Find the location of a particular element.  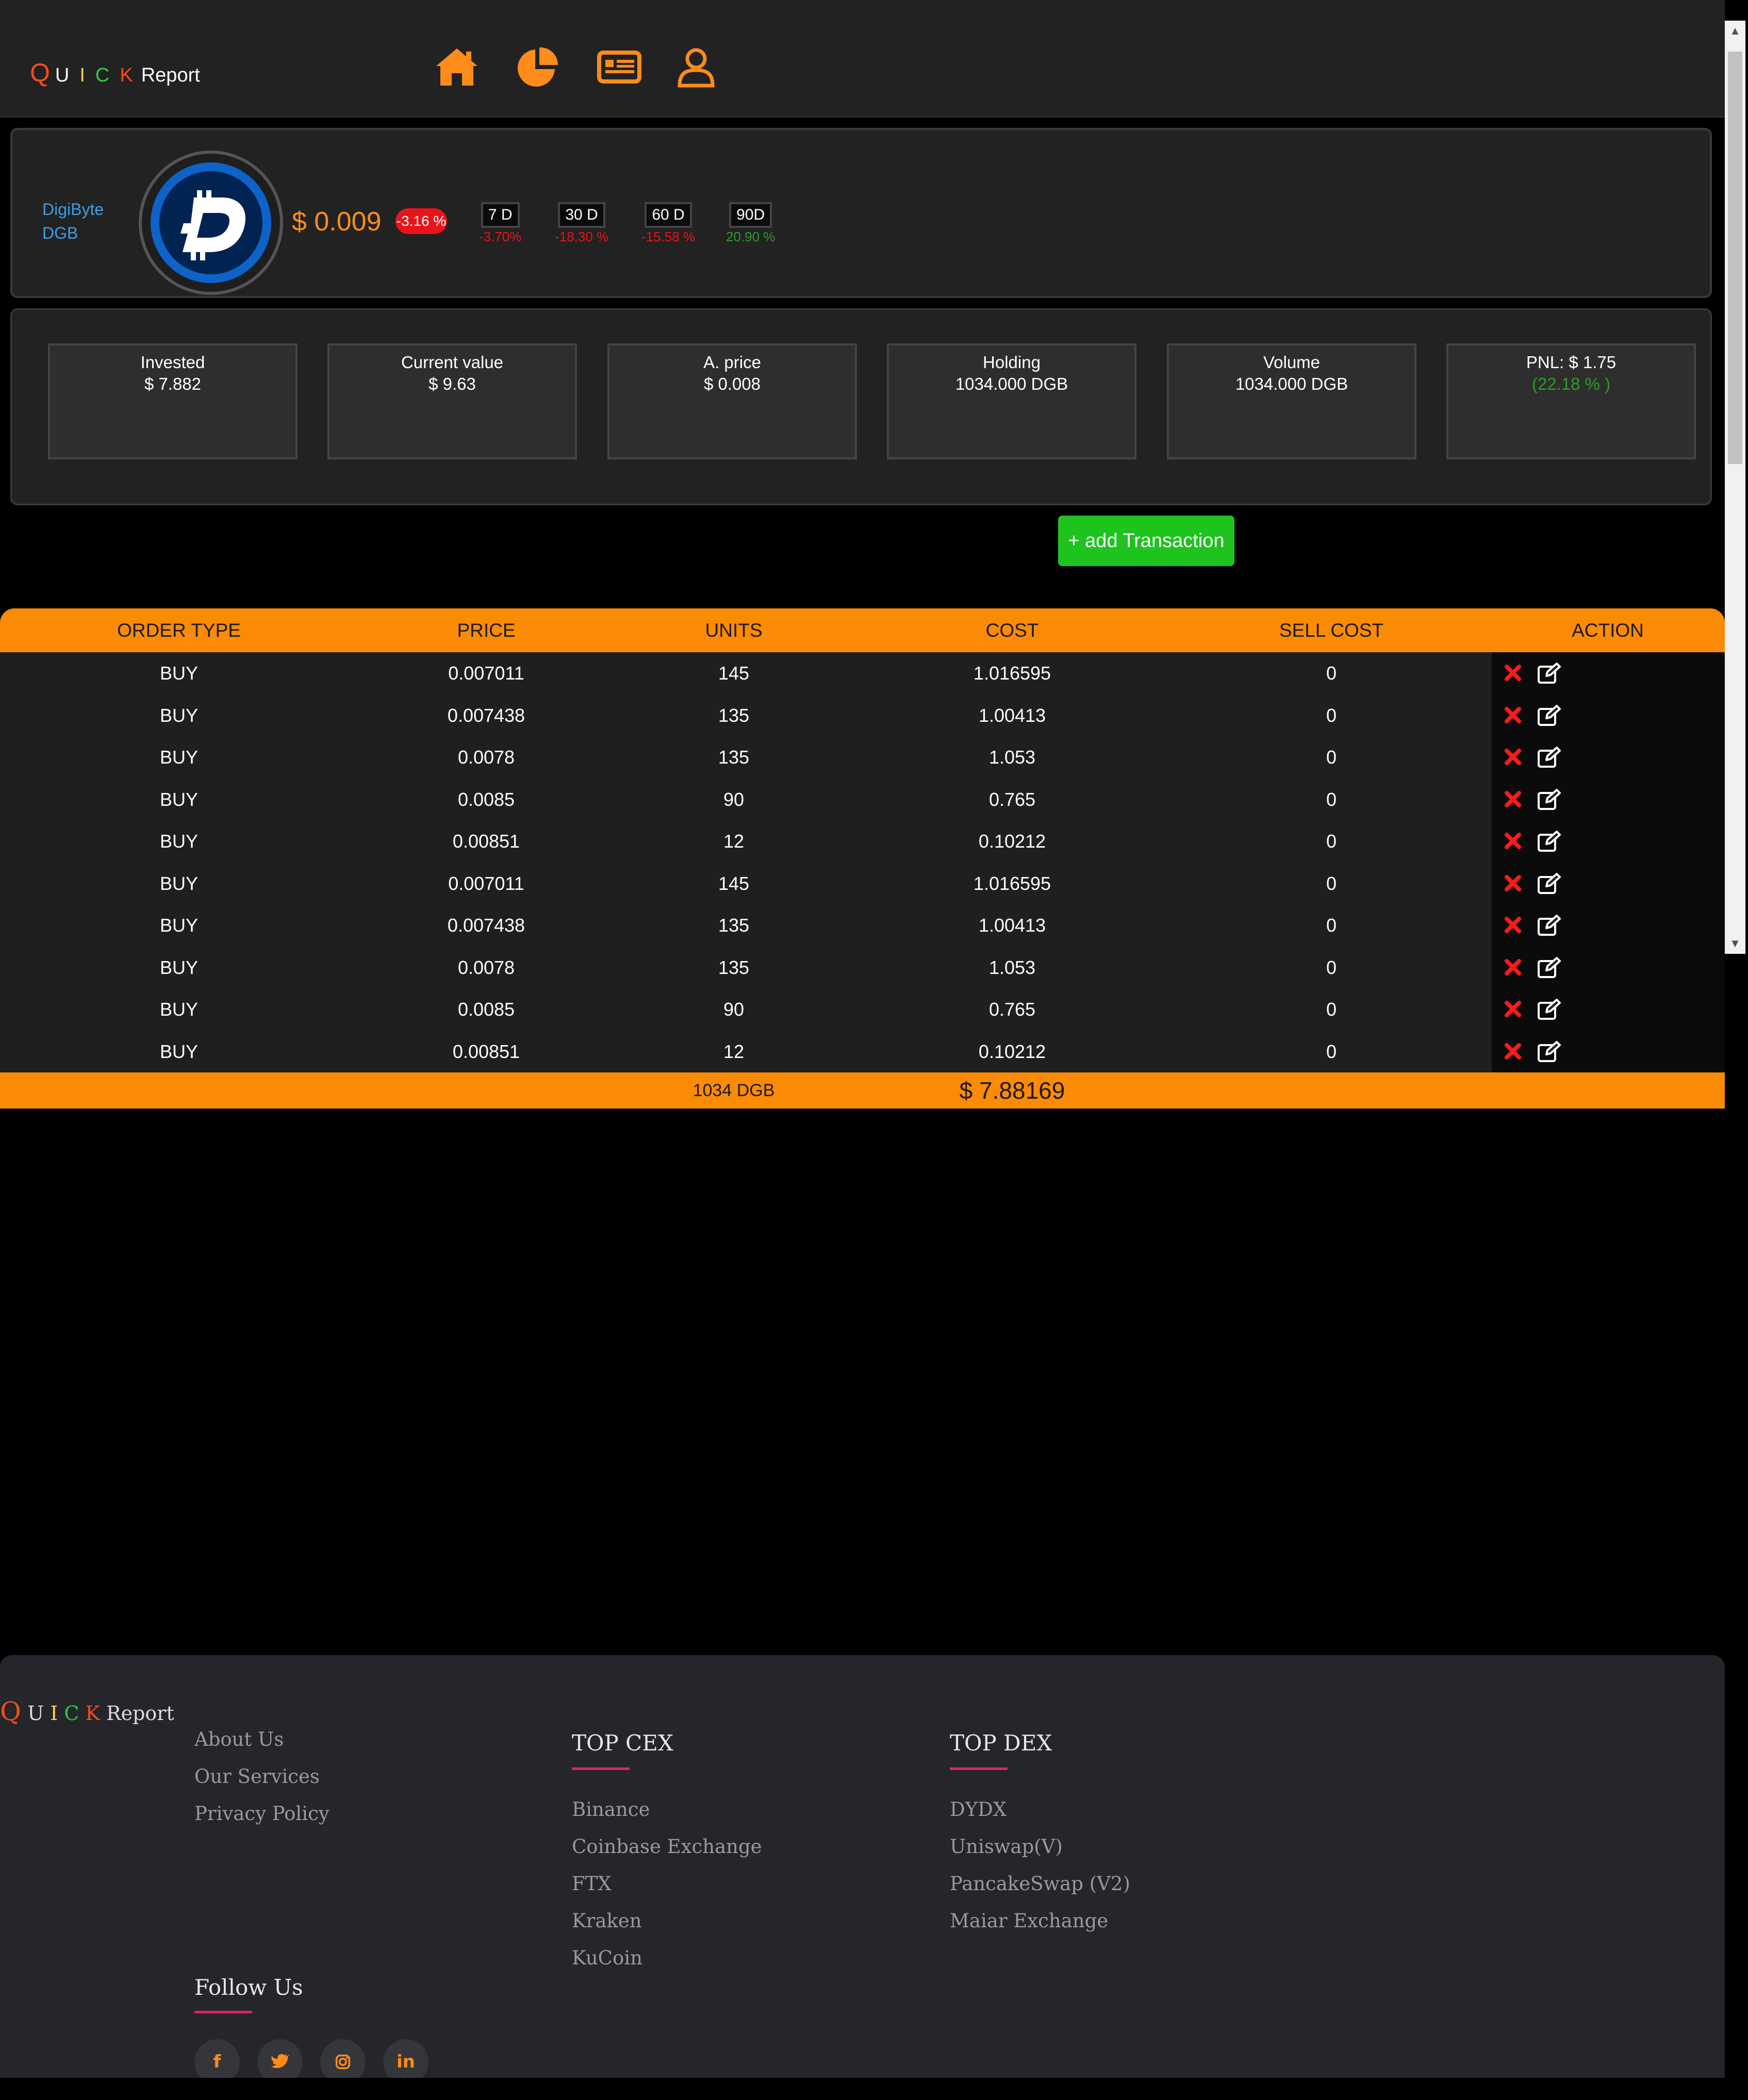

units-total: 1034 DGB is located at coordinates (733, 1090).